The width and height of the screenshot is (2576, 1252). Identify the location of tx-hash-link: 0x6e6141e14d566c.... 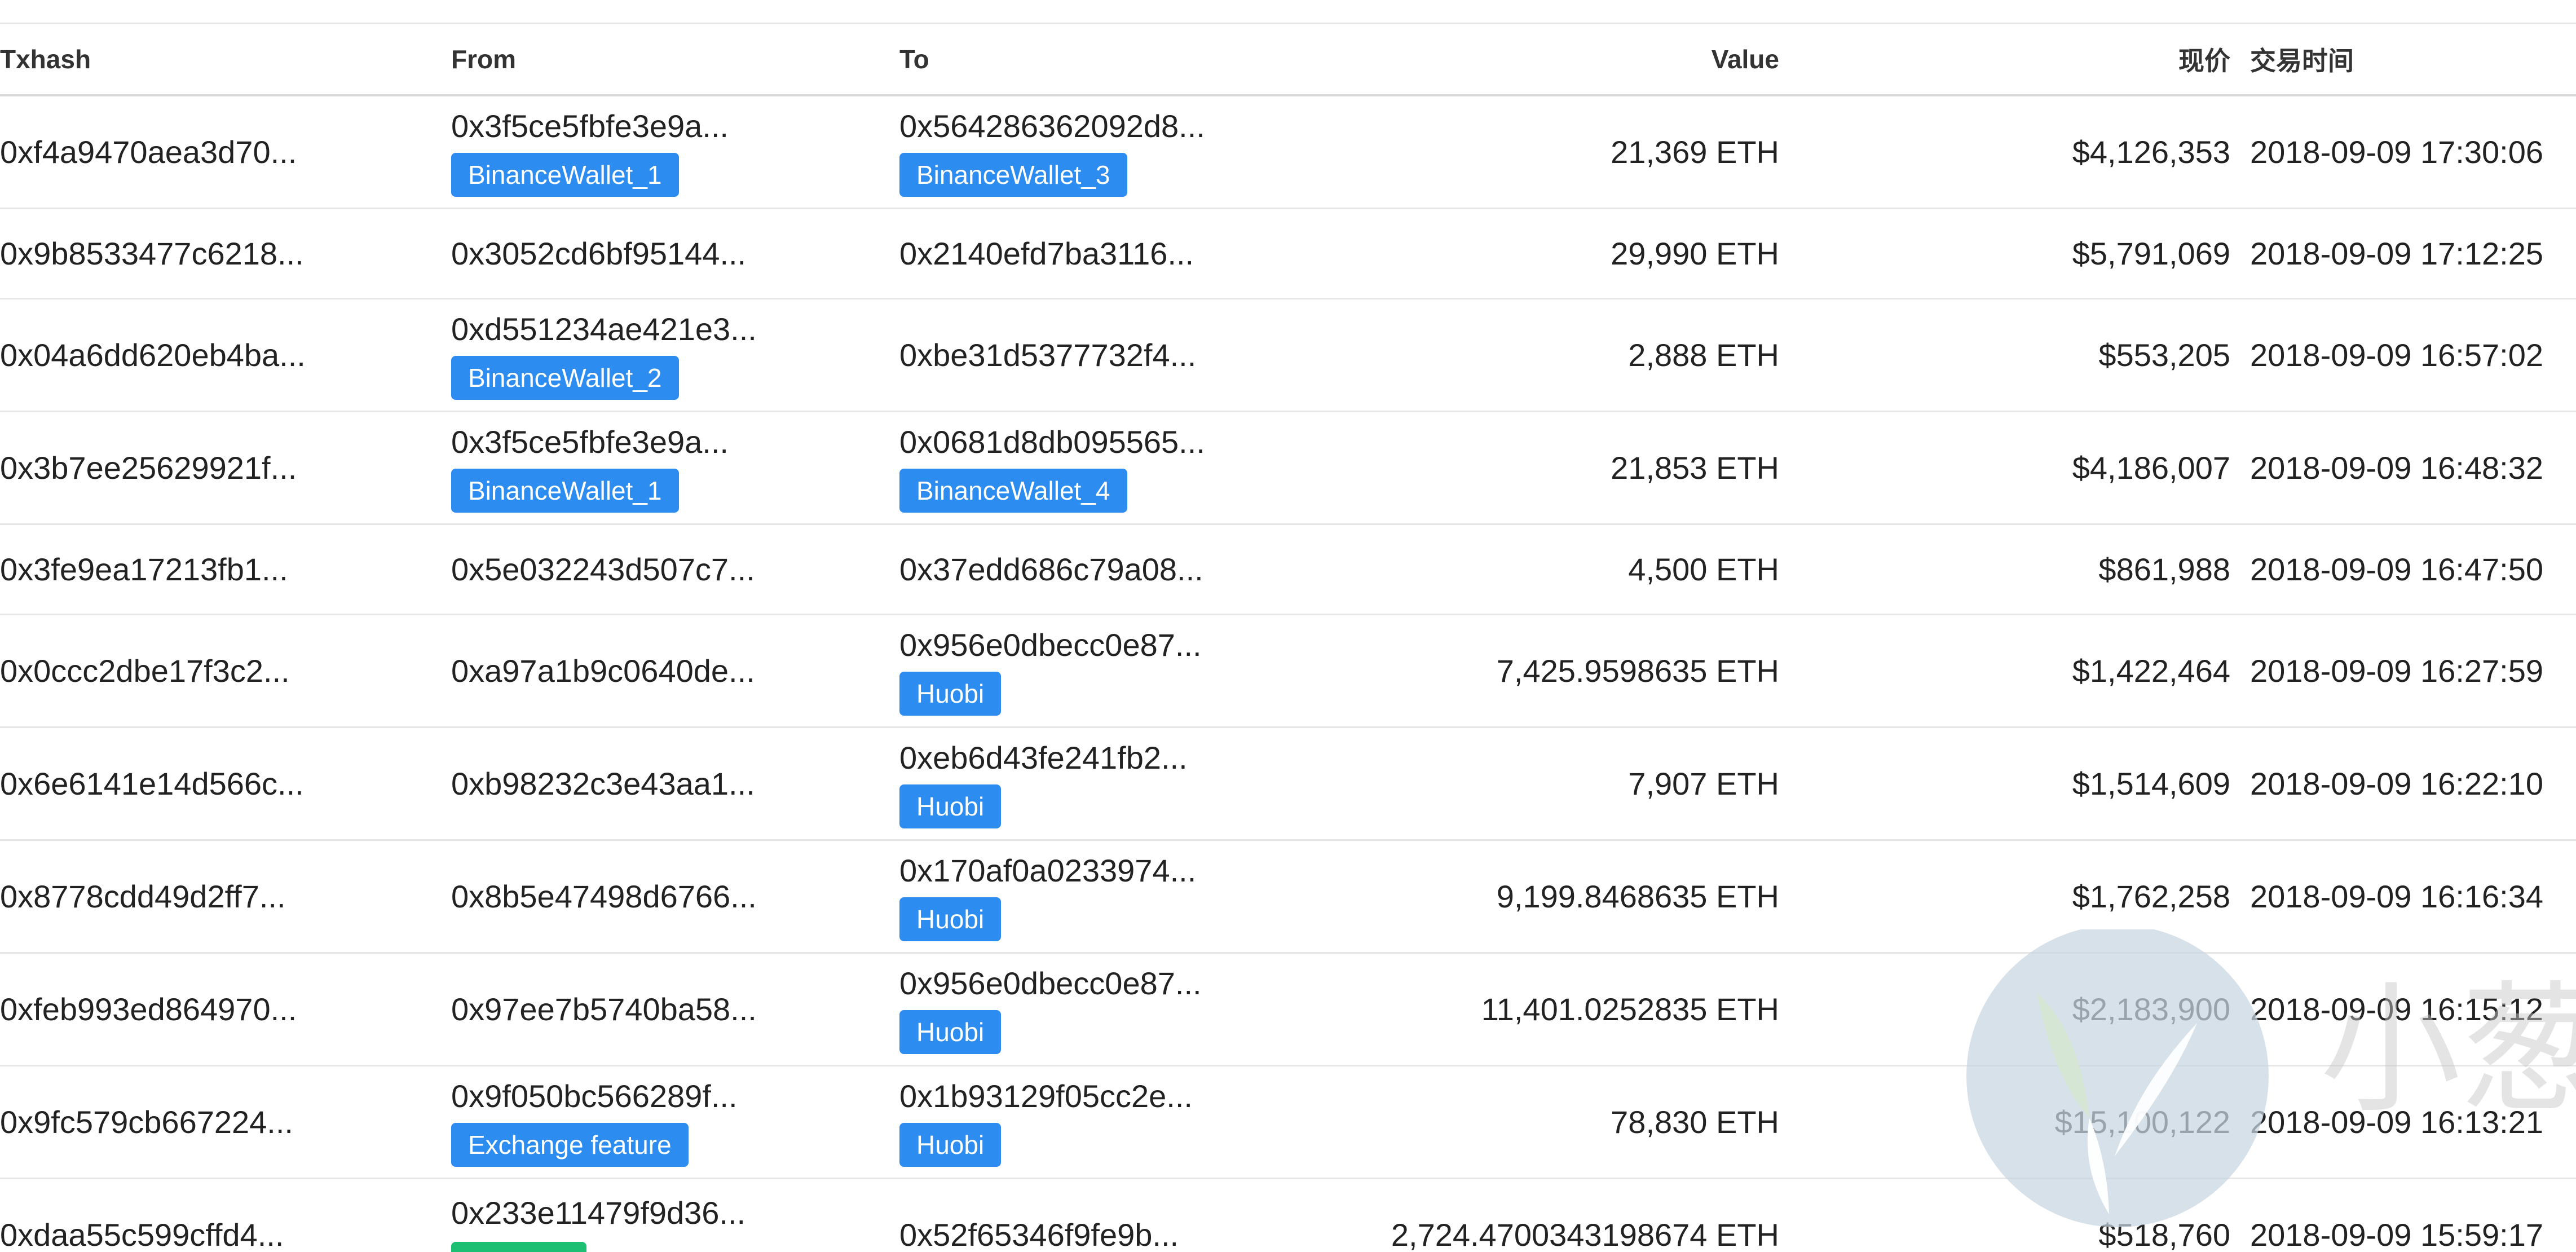
(222, 784).